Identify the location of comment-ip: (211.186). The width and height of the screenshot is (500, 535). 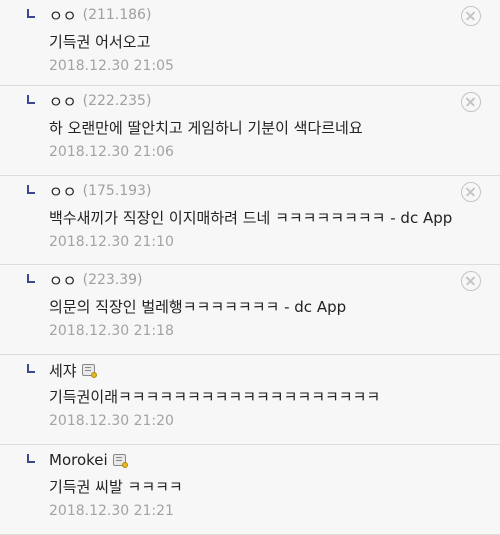
(117, 15).